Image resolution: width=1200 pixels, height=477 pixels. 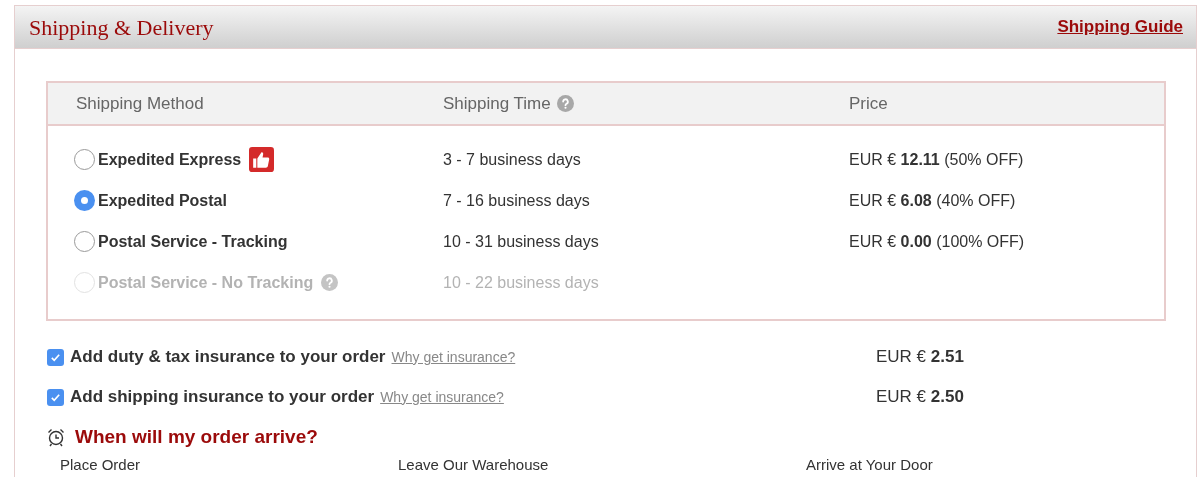 I want to click on column-header: Price, so click(x=868, y=103).